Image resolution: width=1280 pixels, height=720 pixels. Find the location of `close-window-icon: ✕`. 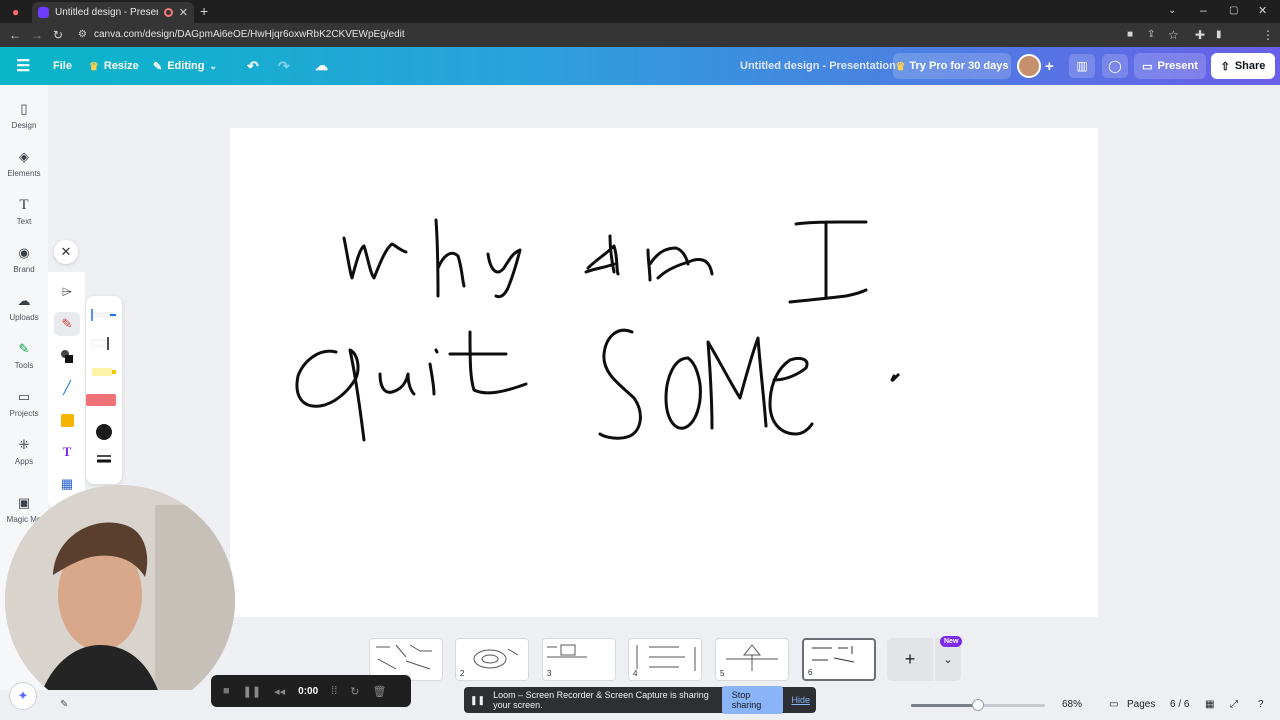

close-window-icon: ✕ is located at coordinates (1262, 11).